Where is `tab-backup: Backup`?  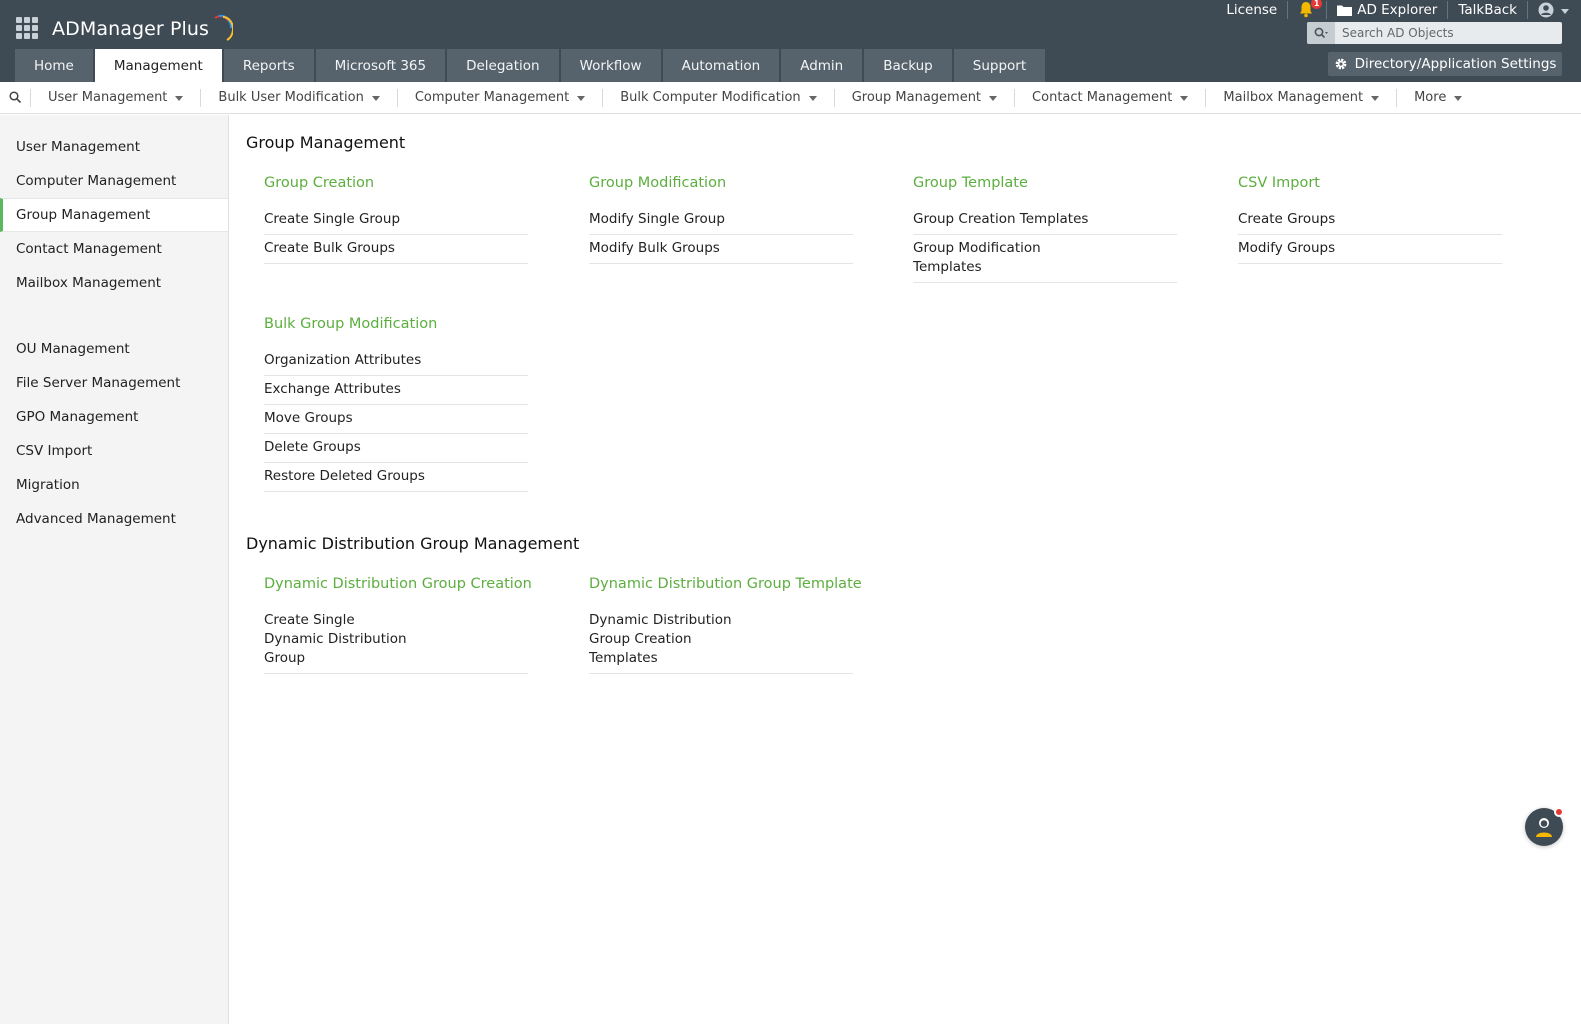 tab-backup: Backup is located at coordinates (908, 65).